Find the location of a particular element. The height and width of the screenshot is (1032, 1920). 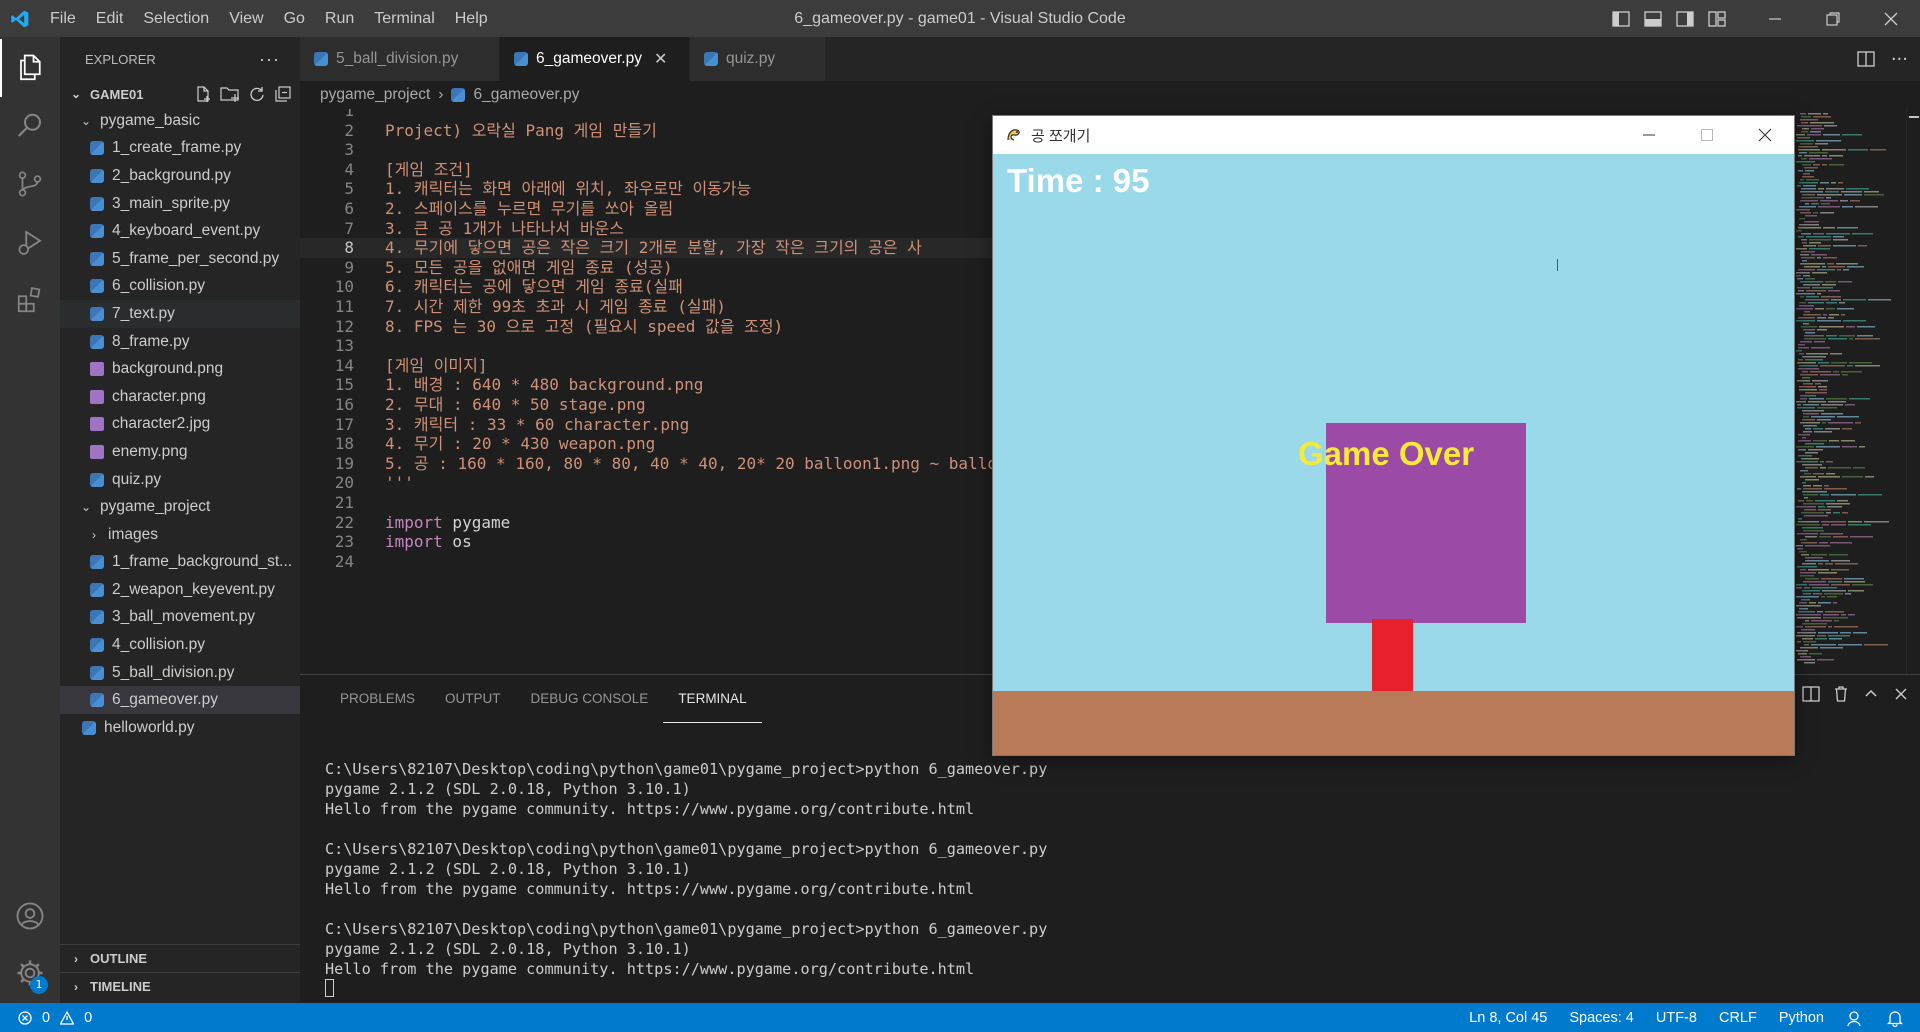

tree-file: 1_create_frame.py is located at coordinates (180, 149).